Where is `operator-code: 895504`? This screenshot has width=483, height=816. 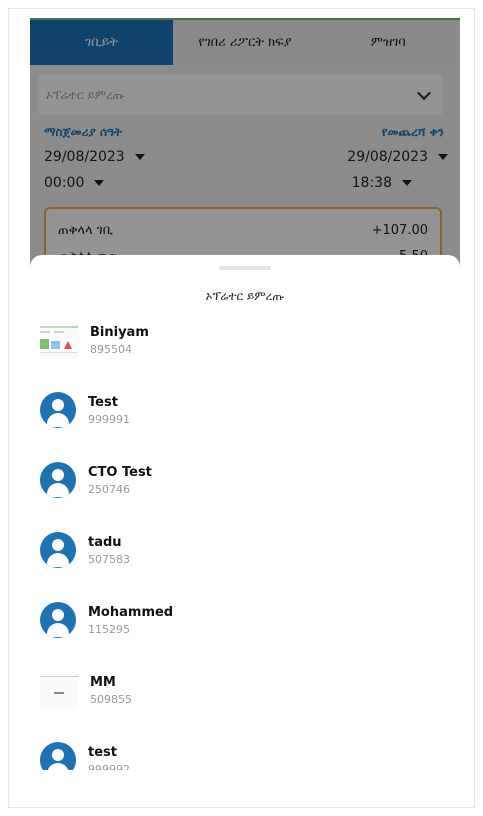
operator-code: 895504 is located at coordinates (111, 349).